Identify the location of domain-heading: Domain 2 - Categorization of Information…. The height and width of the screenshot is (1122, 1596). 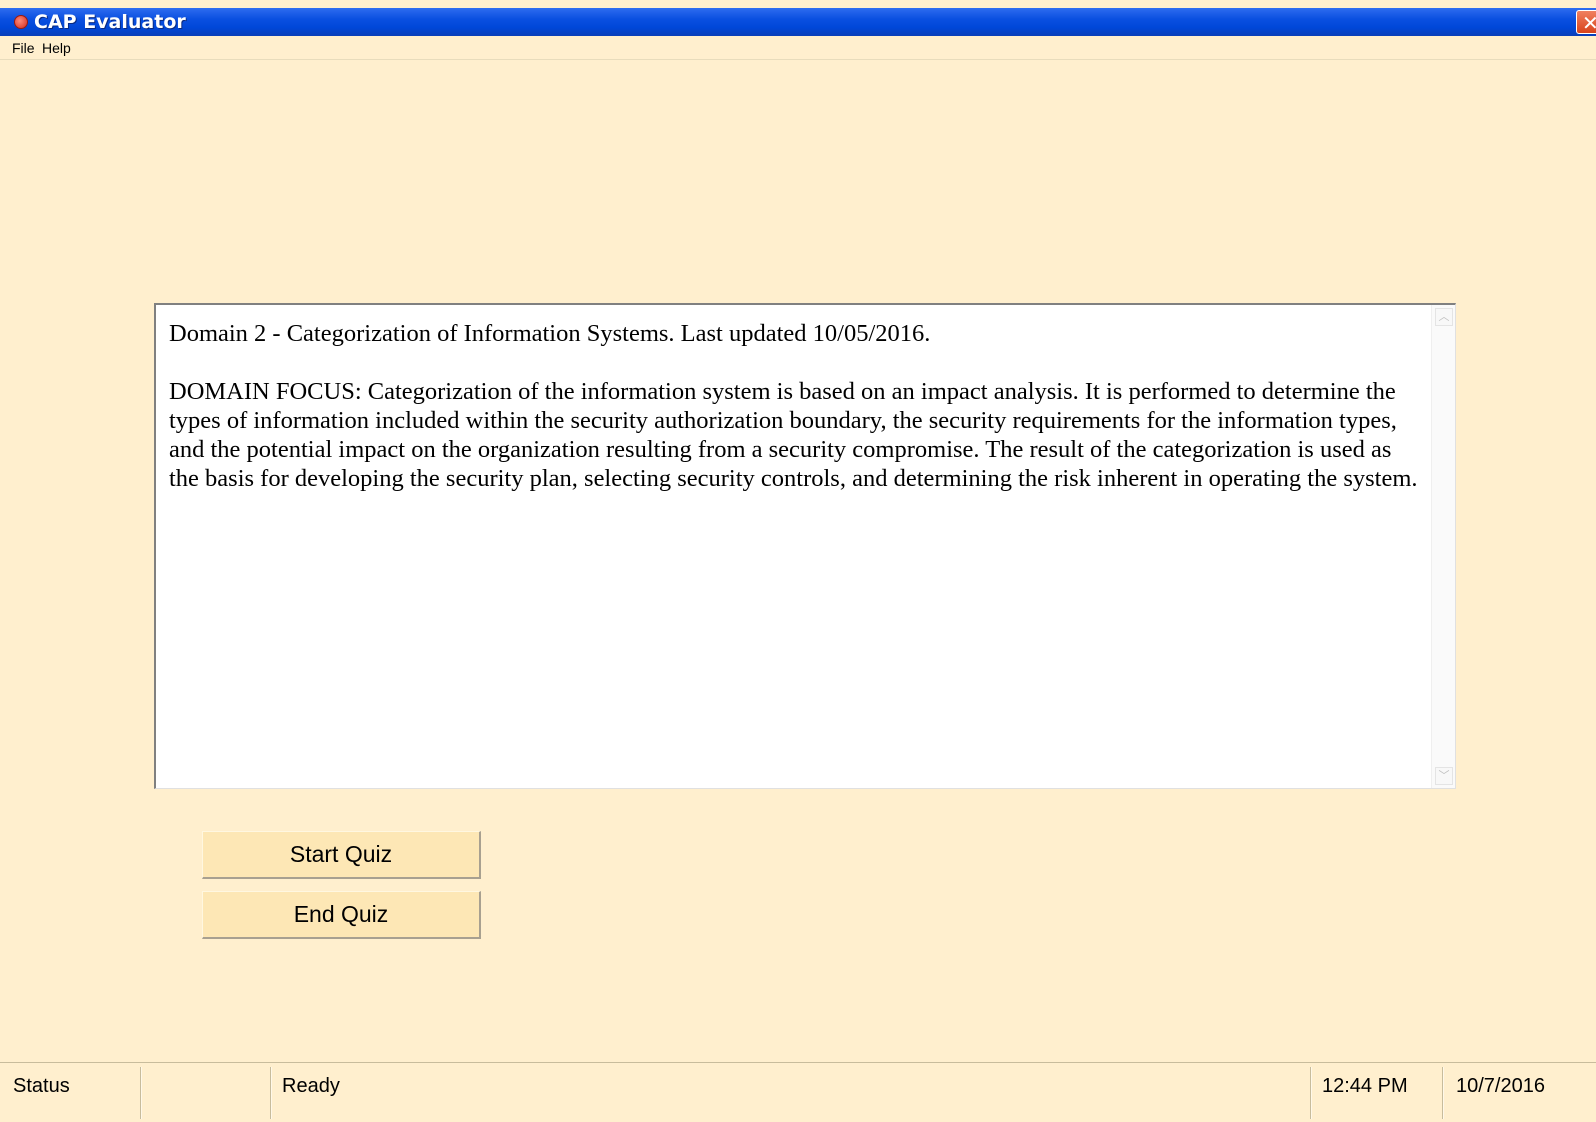
(550, 333).